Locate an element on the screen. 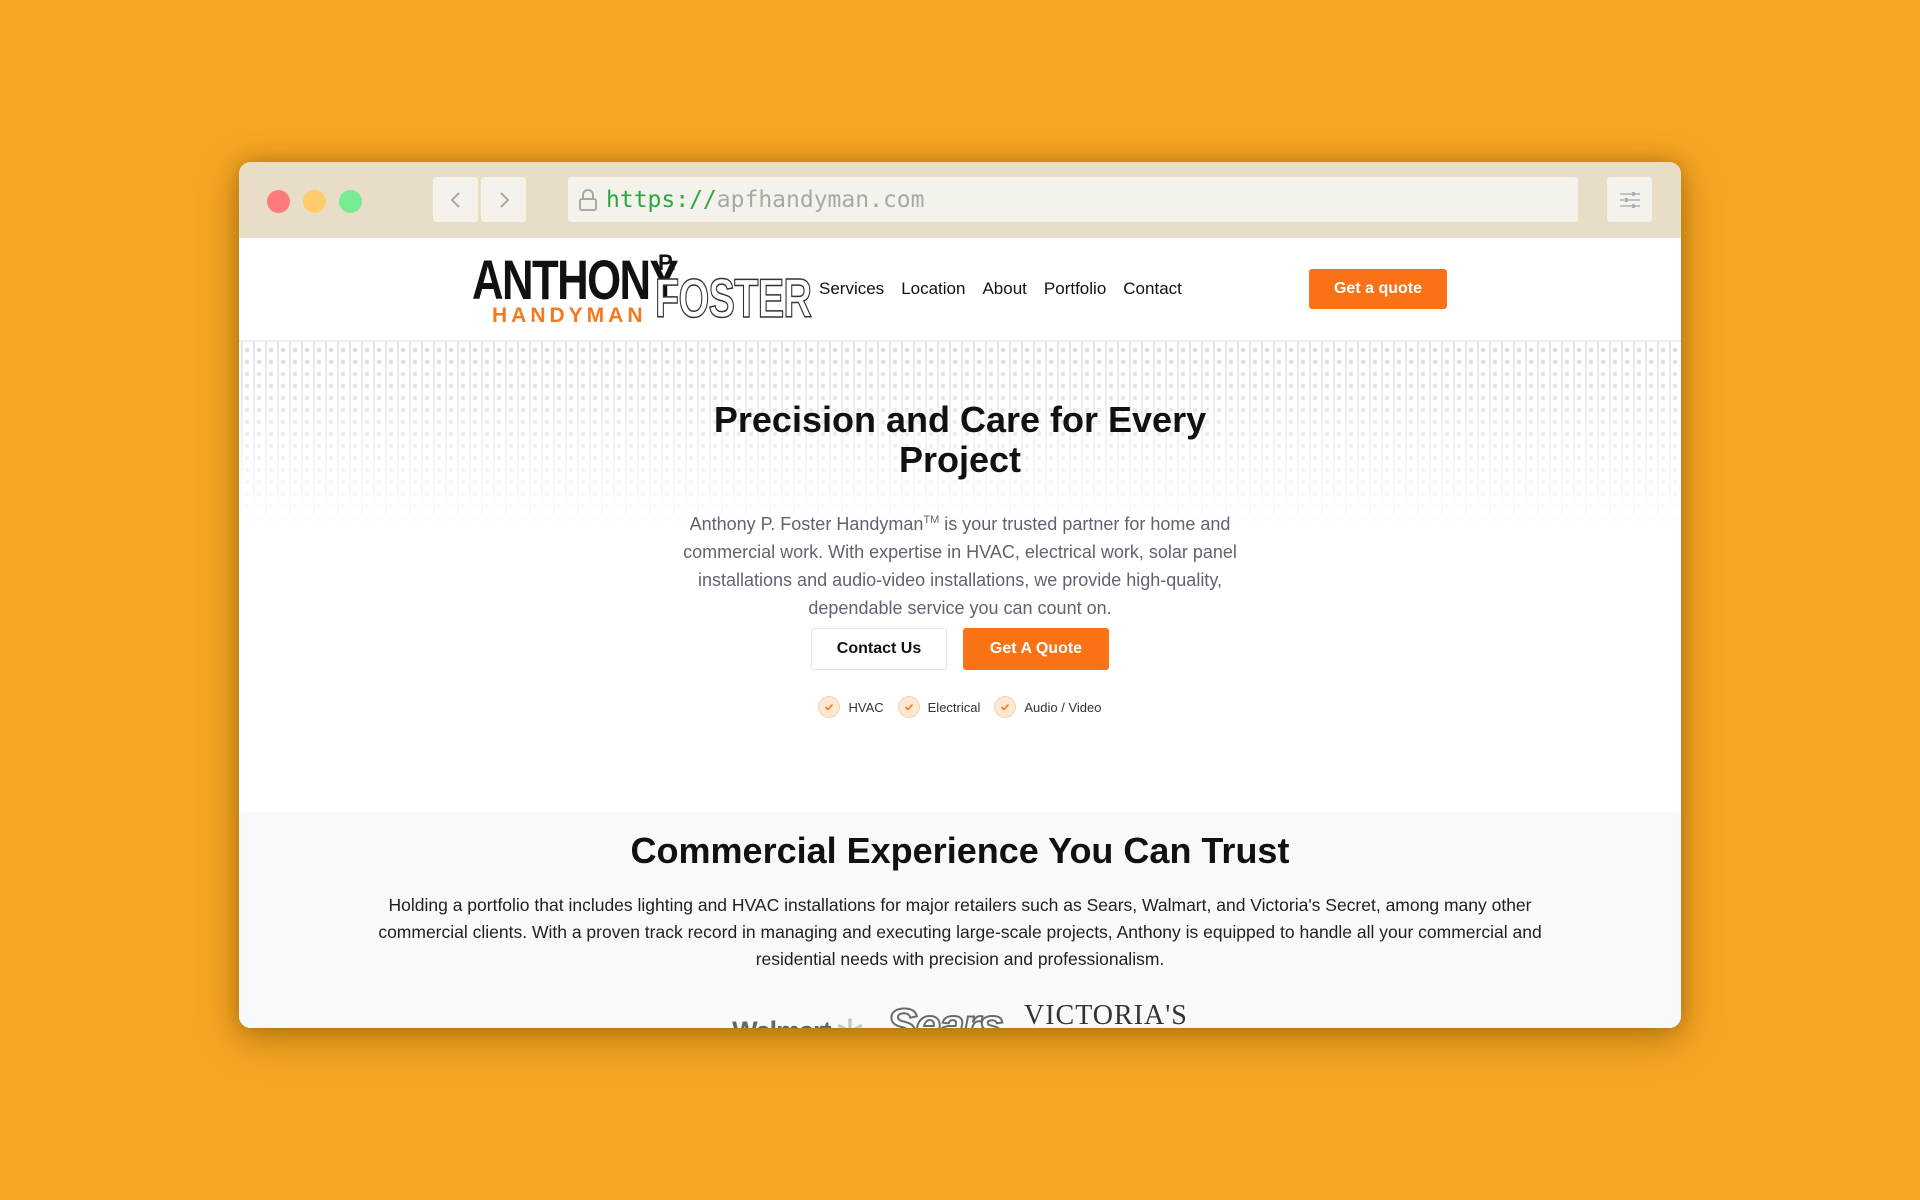  feature-label: Audio / Video is located at coordinates (1063, 707).